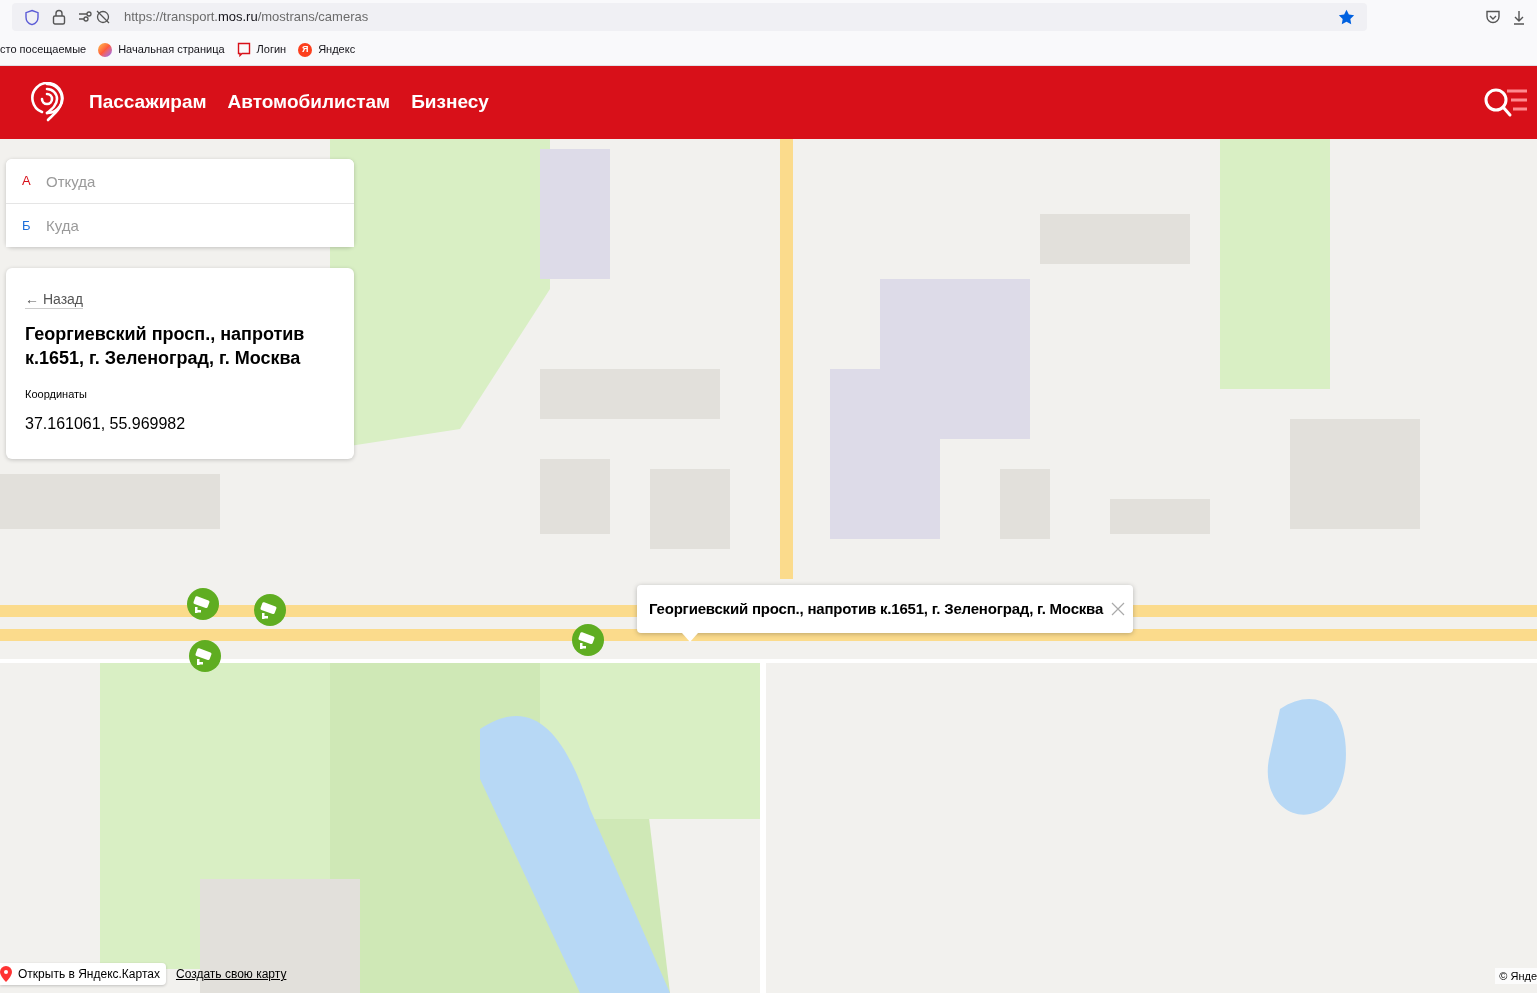 The width and height of the screenshot is (1537, 993). I want to click on pocket-icon, so click(1493, 17).